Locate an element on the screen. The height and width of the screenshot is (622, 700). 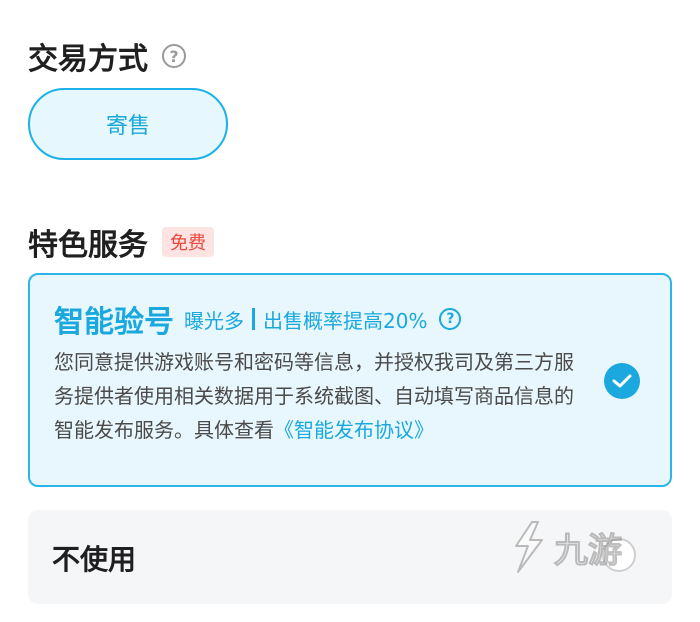
consignment-option-button: 寄售 is located at coordinates (128, 124).